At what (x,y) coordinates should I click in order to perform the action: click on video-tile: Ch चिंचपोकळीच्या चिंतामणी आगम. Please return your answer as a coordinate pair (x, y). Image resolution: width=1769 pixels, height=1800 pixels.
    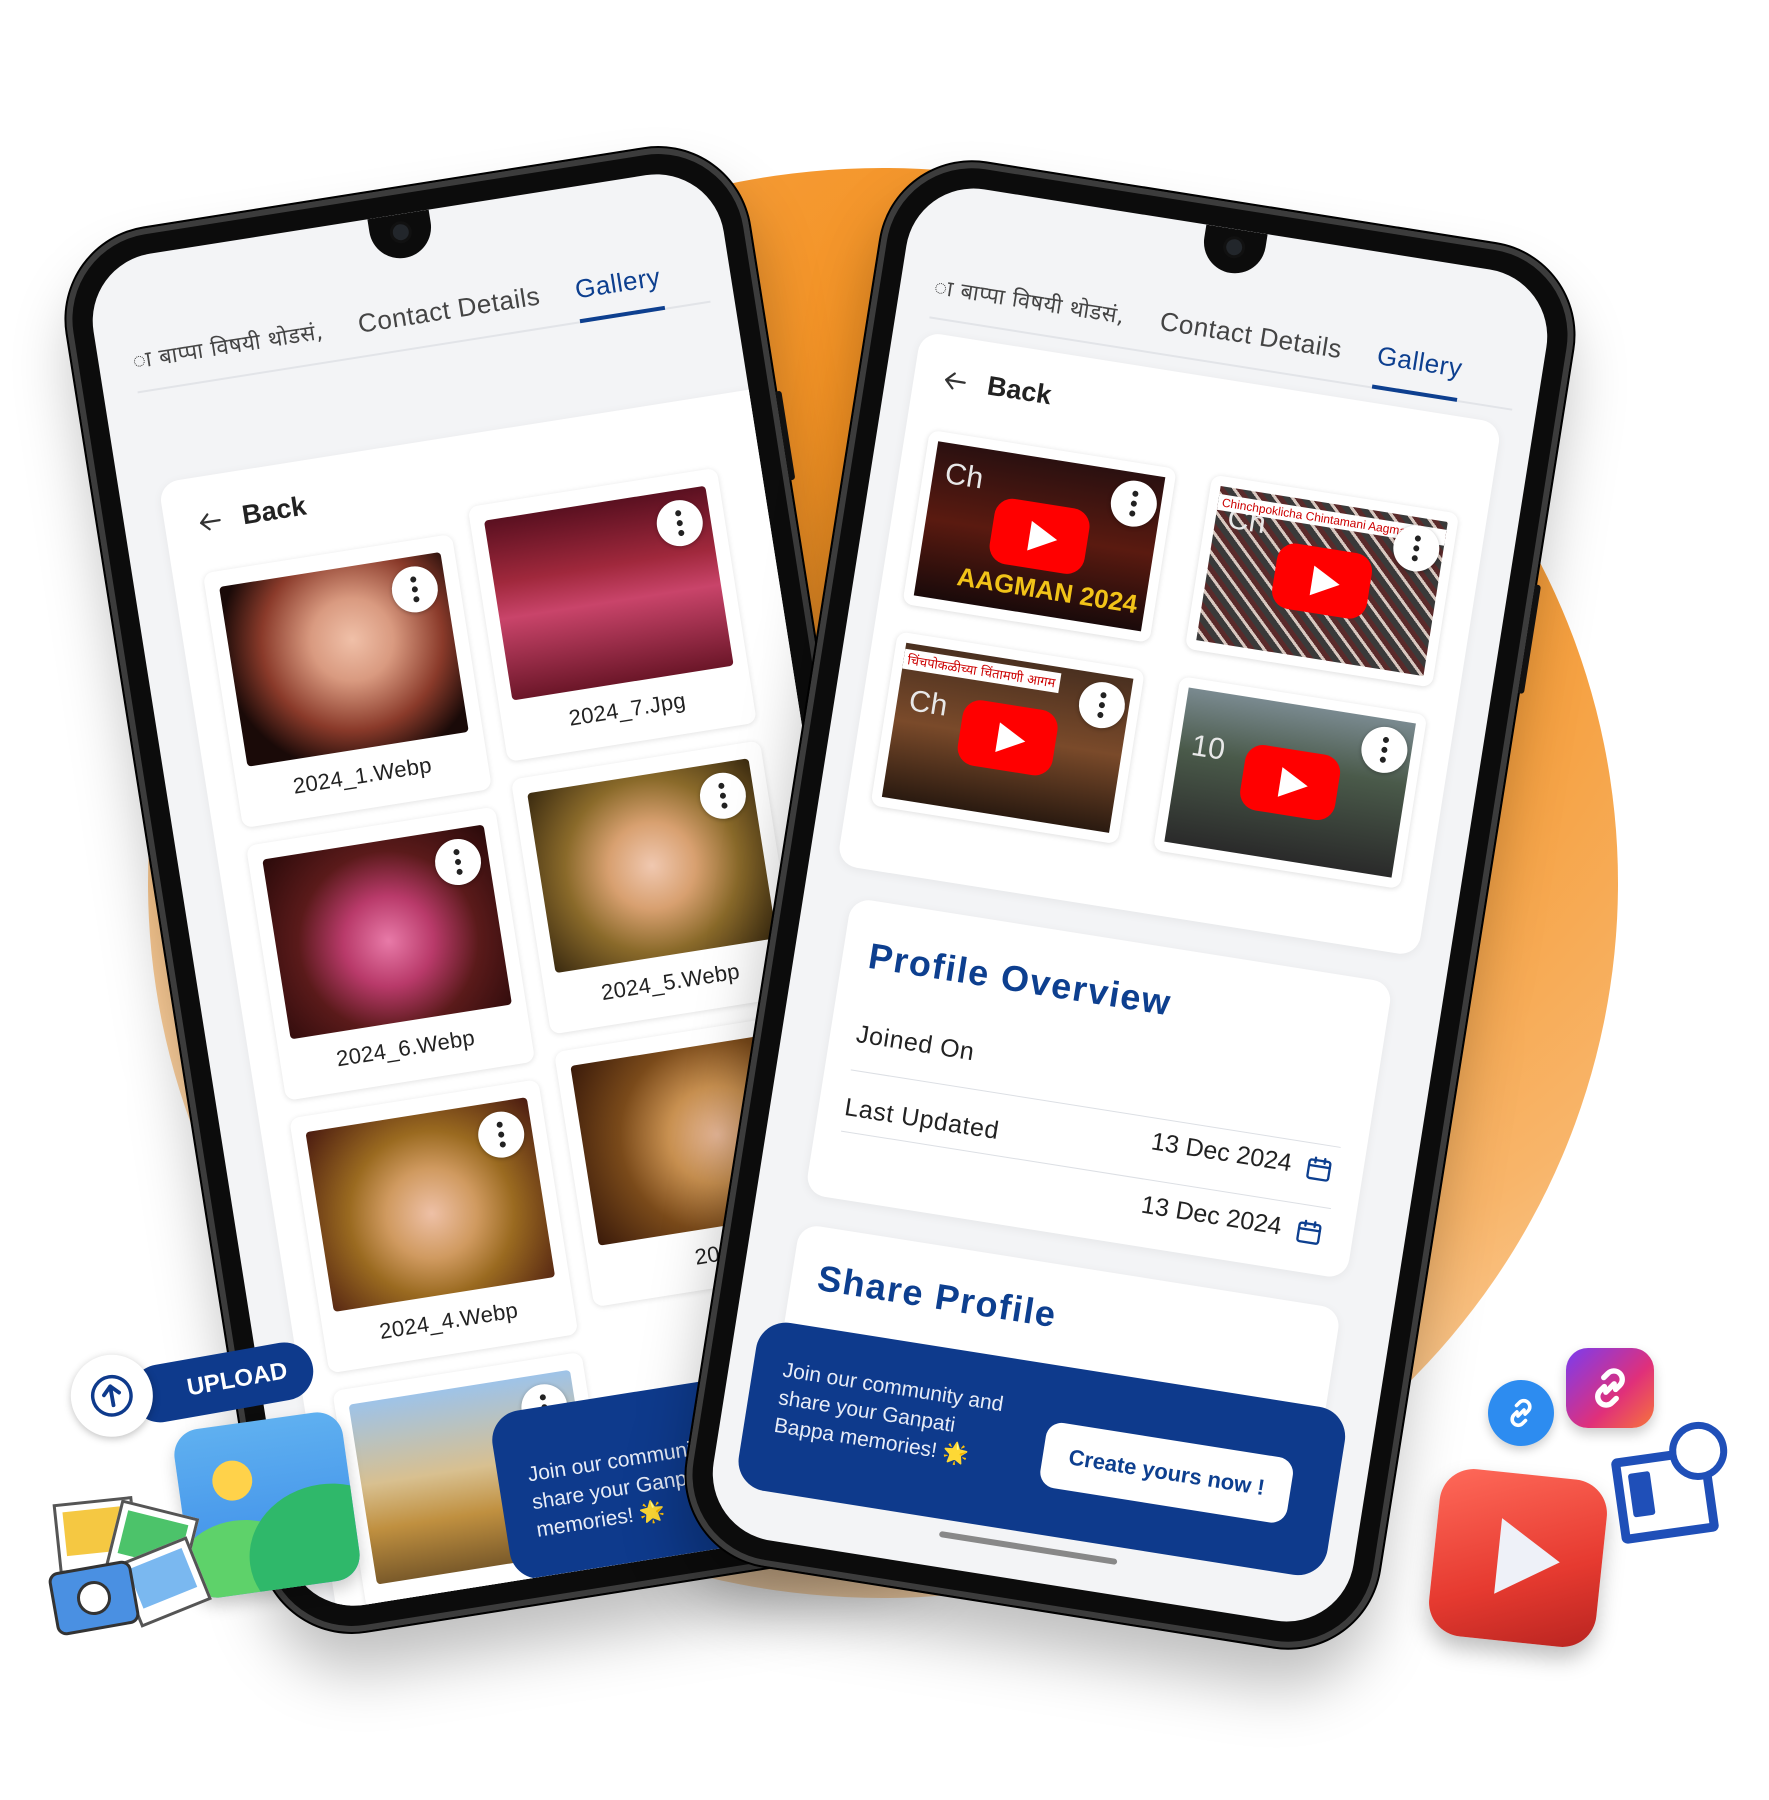
    Looking at the image, I should click on (1007, 738).